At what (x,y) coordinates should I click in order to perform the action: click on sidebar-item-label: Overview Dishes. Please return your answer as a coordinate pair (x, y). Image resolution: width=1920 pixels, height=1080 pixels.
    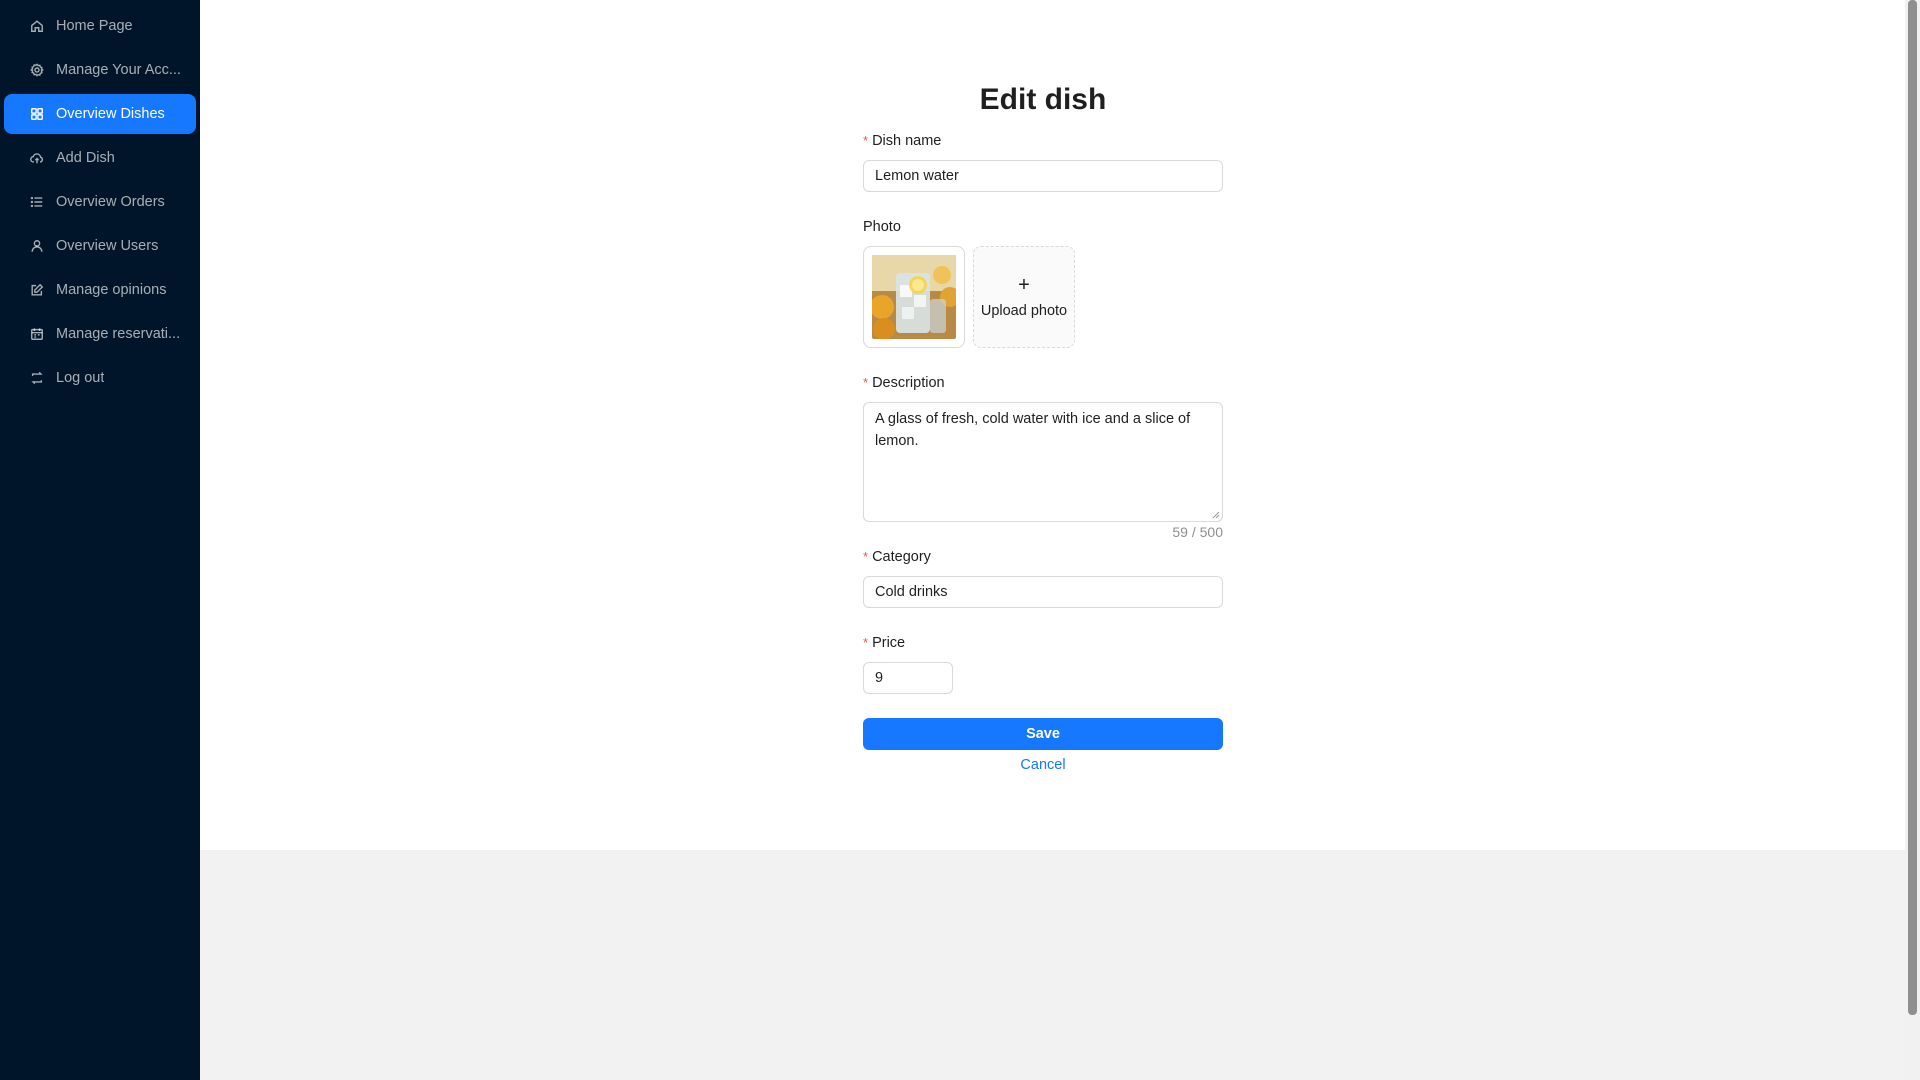
    Looking at the image, I should click on (110, 114).